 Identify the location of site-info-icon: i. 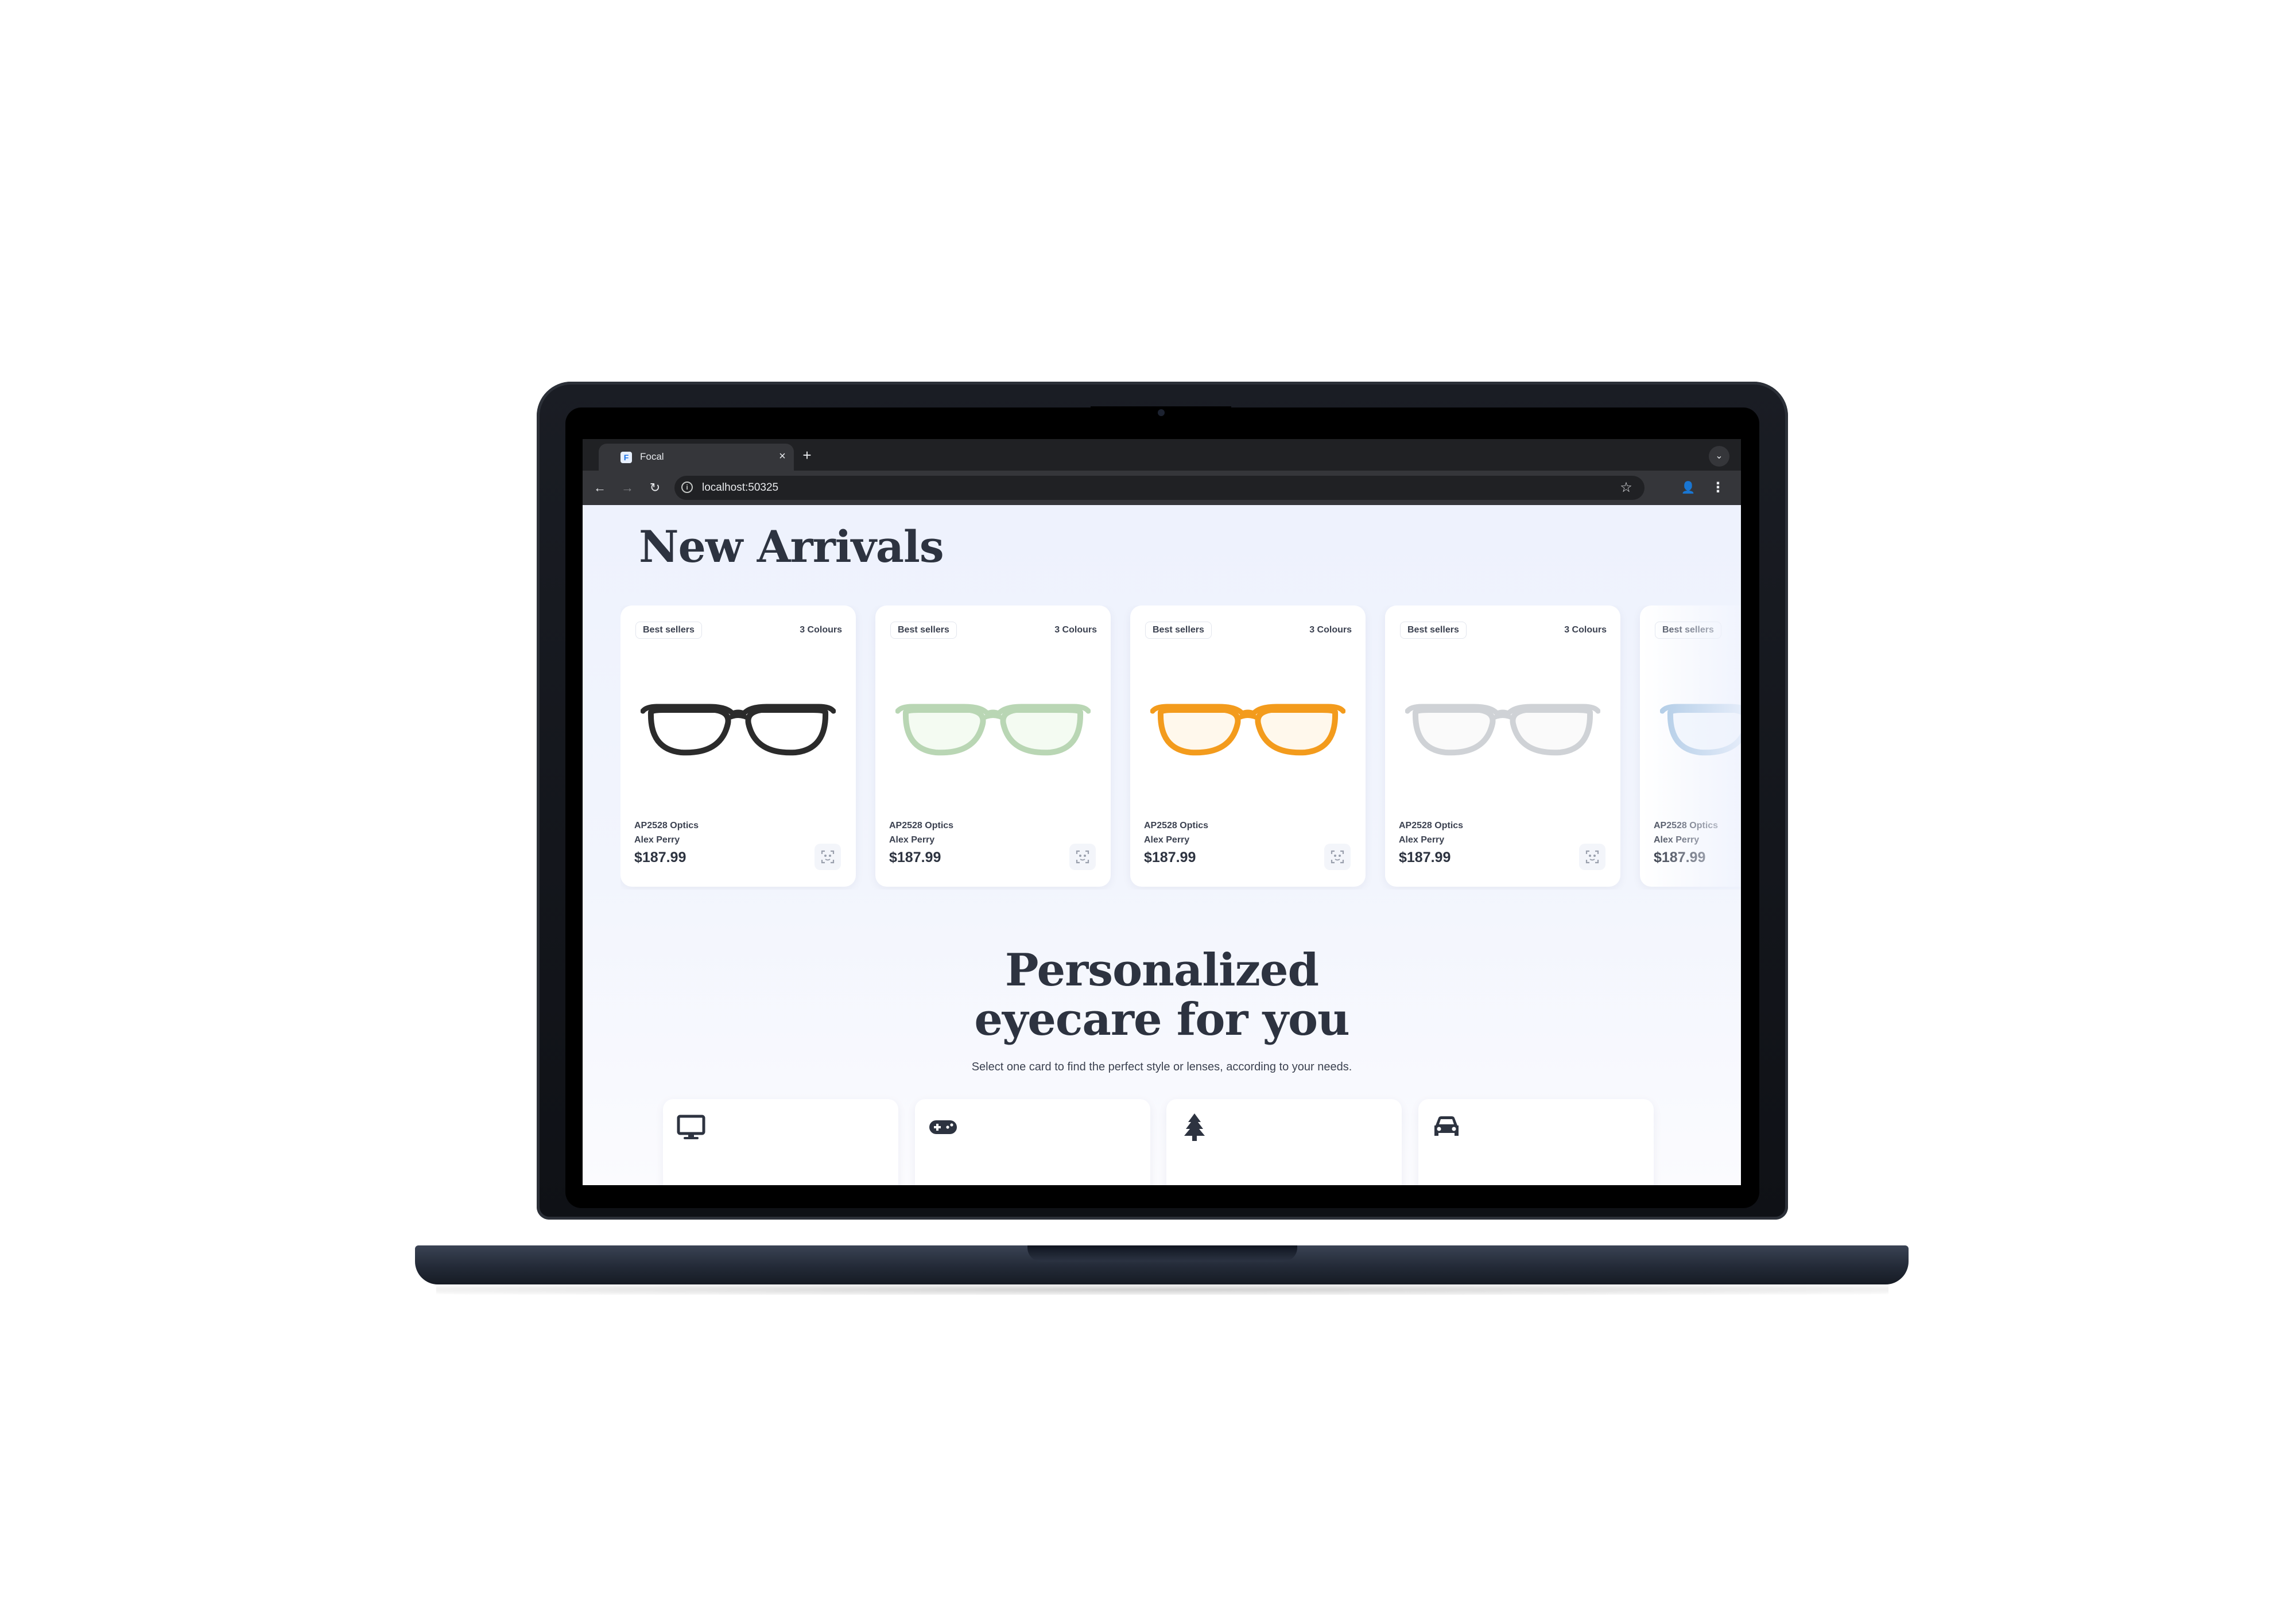
(687, 487).